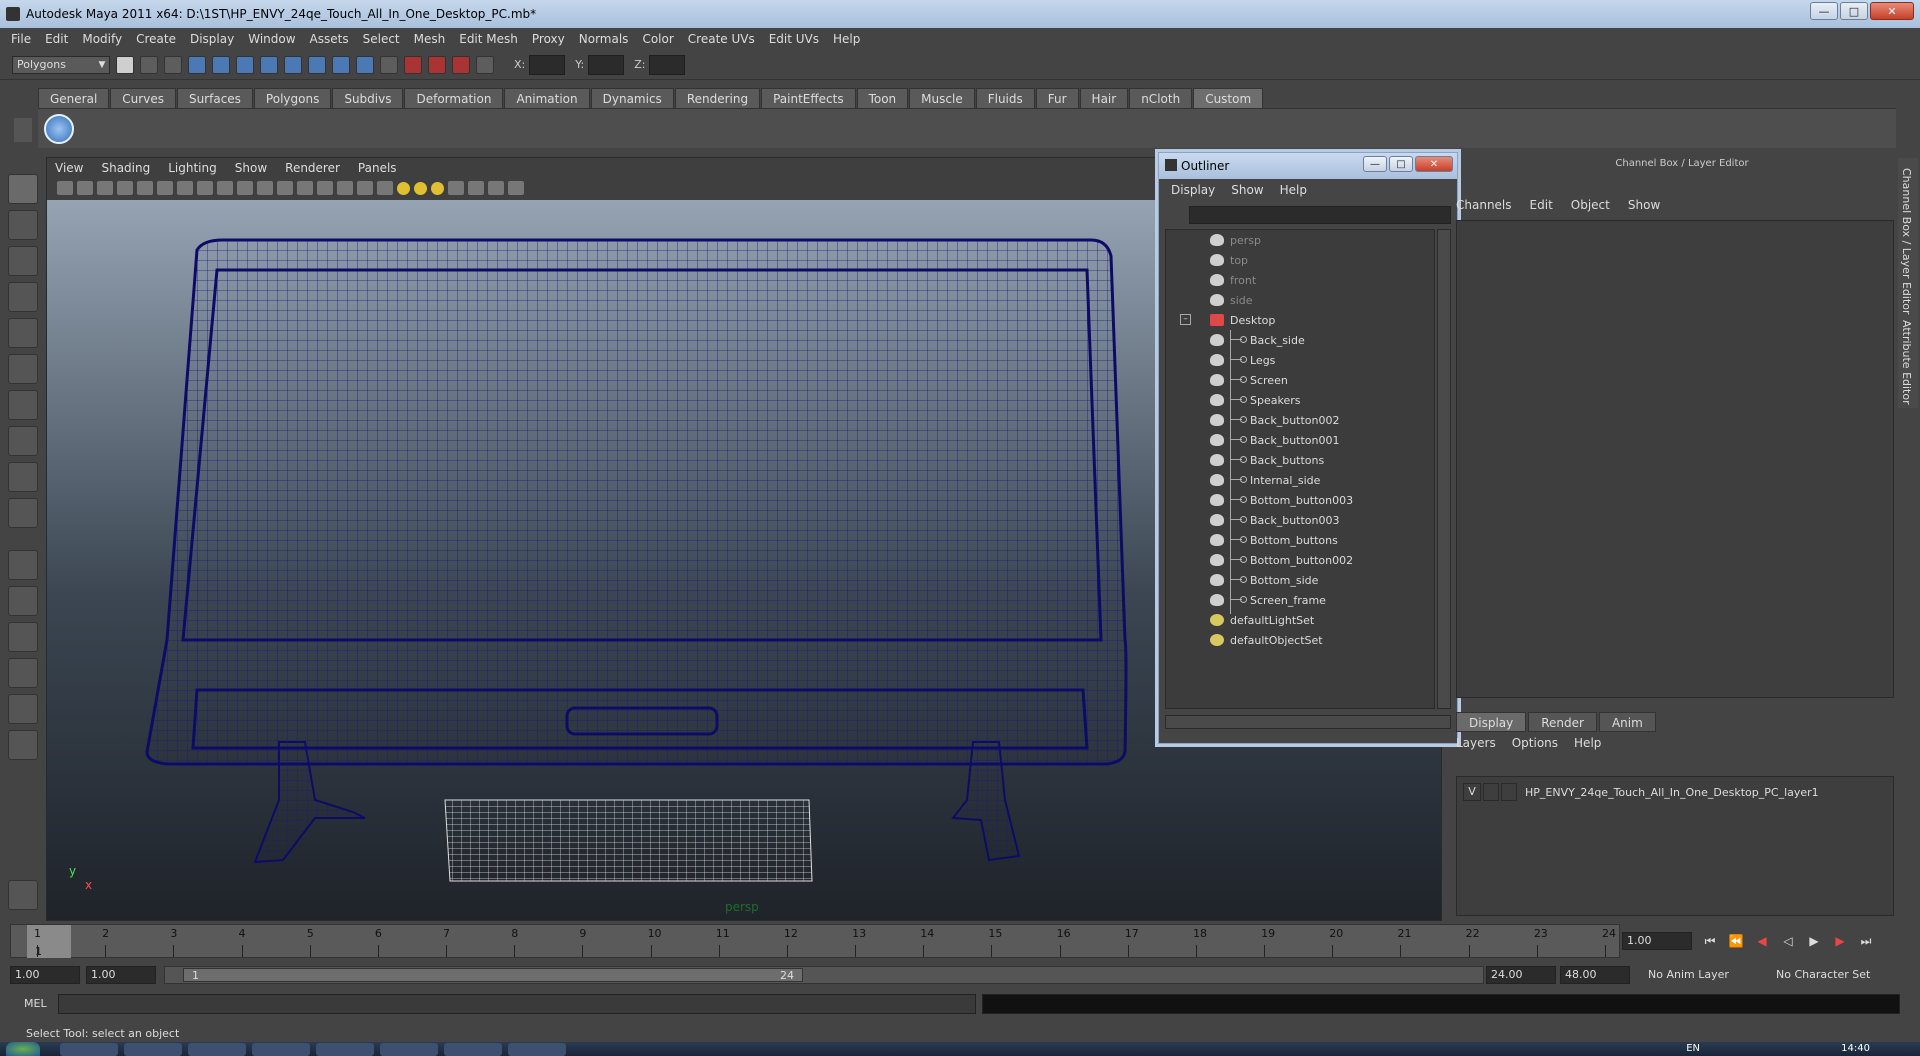 The width and height of the screenshot is (1920, 1056). I want to click on select-object-icon, so click(221, 64).